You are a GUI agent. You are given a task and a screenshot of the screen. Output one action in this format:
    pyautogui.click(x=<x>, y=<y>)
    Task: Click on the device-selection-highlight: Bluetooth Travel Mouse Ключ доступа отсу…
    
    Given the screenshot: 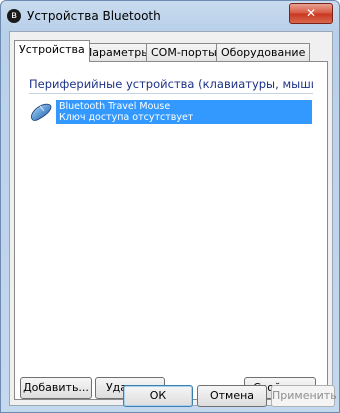 What is the action you would take?
    pyautogui.click(x=184, y=112)
    